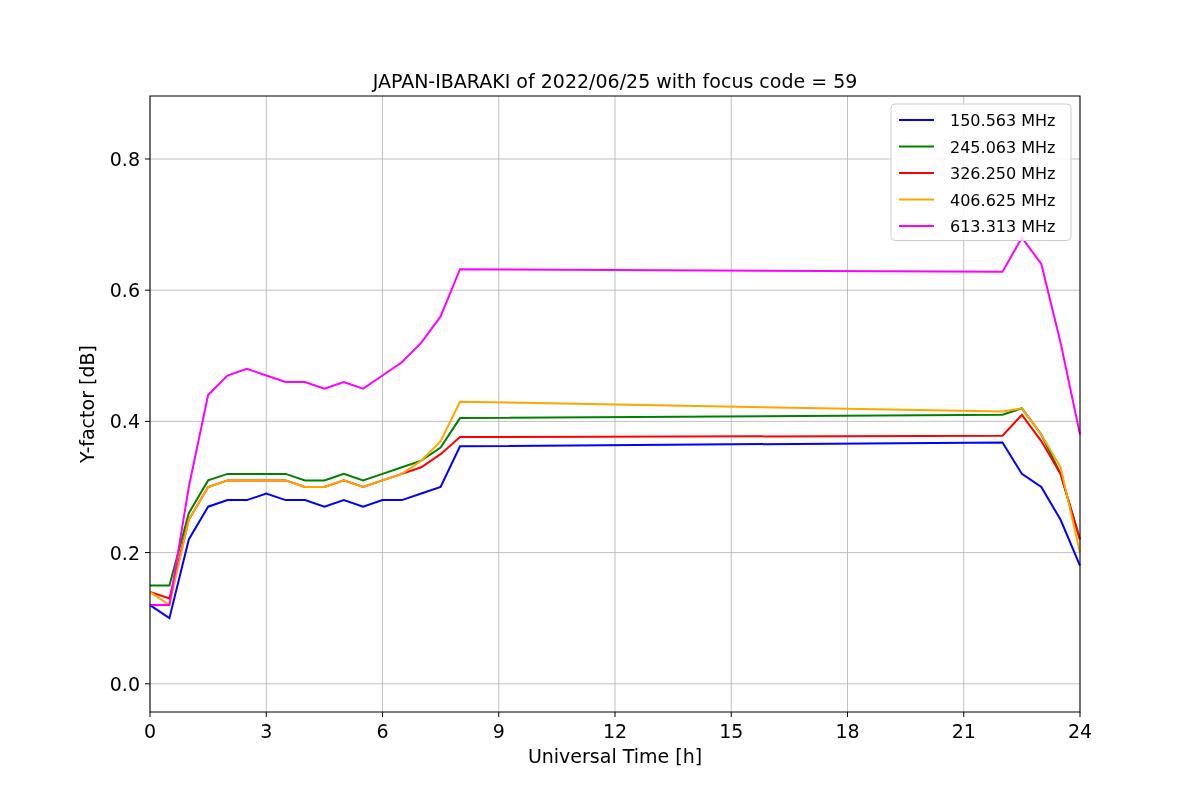  What do you see at coordinates (731, 731) in the screenshot?
I see `x-tick-label: 15` at bounding box center [731, 731].